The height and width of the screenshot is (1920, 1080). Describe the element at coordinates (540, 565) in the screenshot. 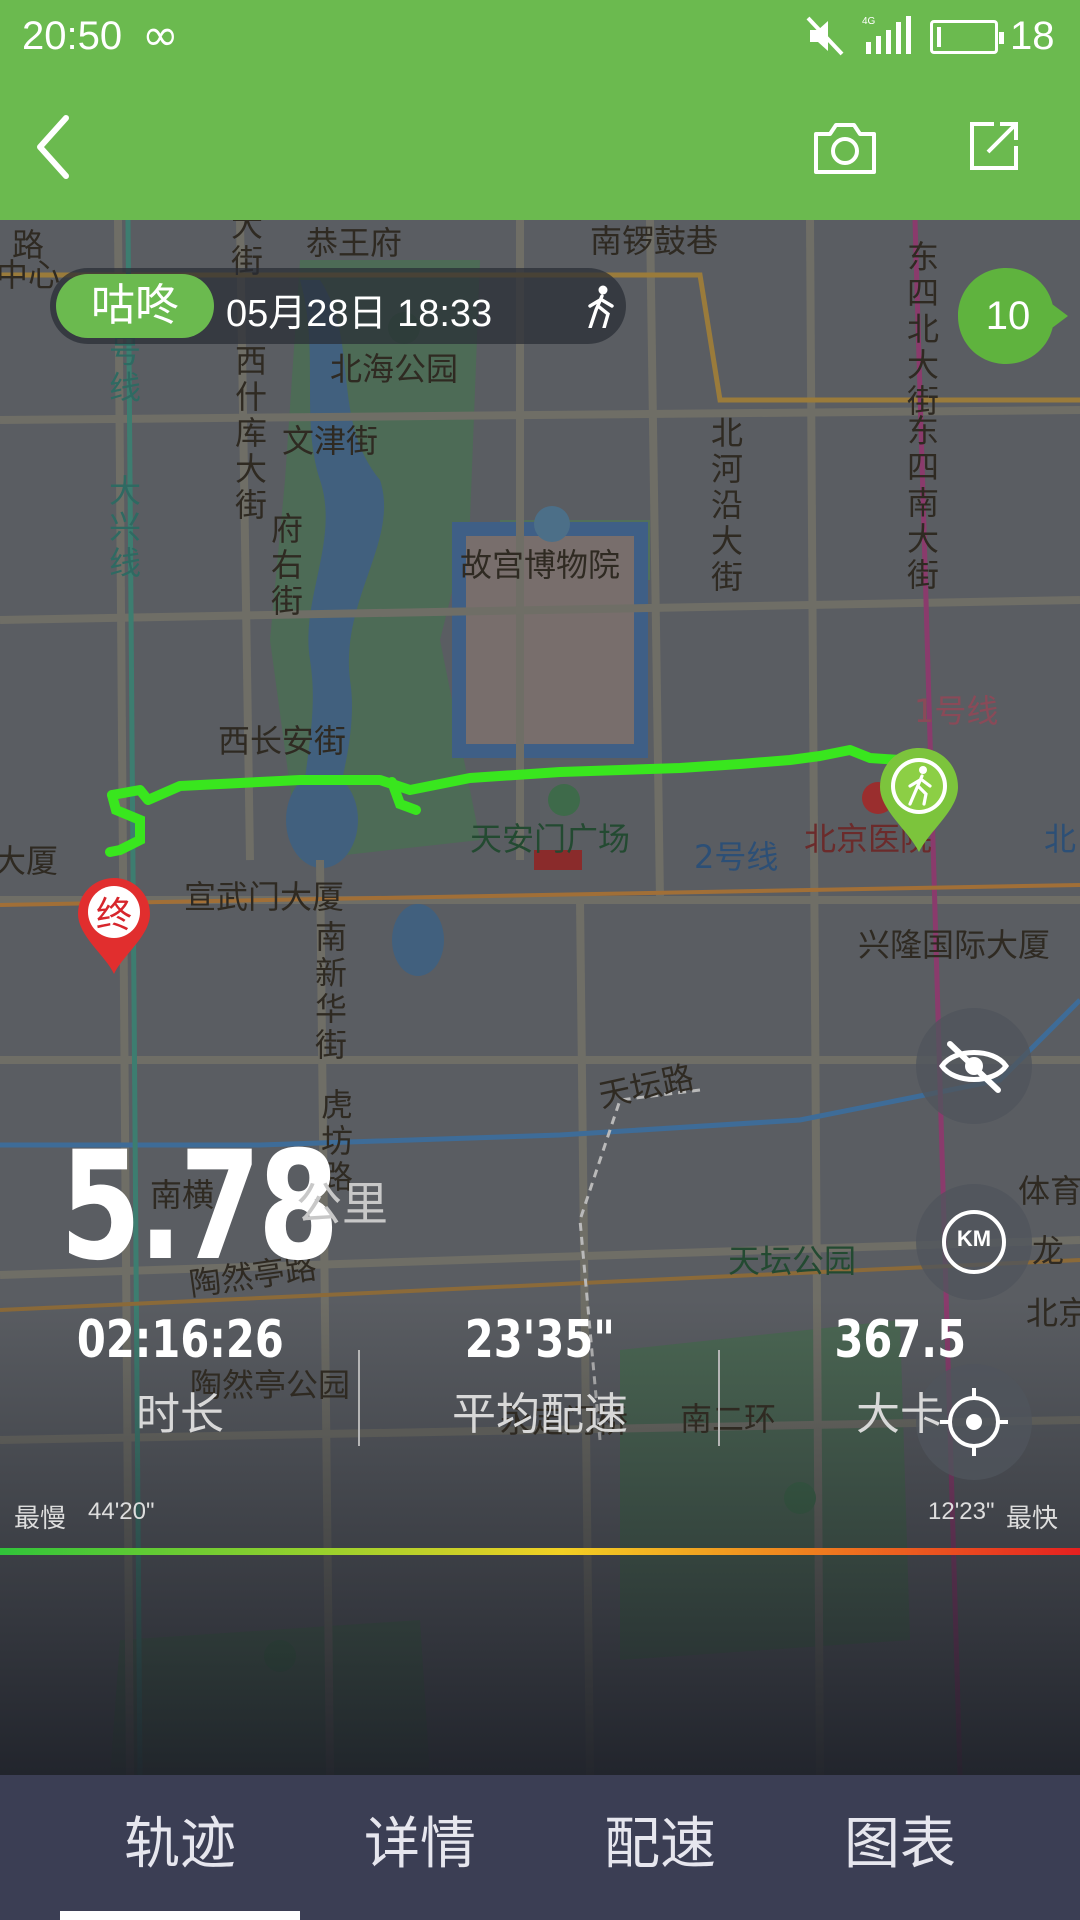

I see `map-label: 故宫博物院` at that location.